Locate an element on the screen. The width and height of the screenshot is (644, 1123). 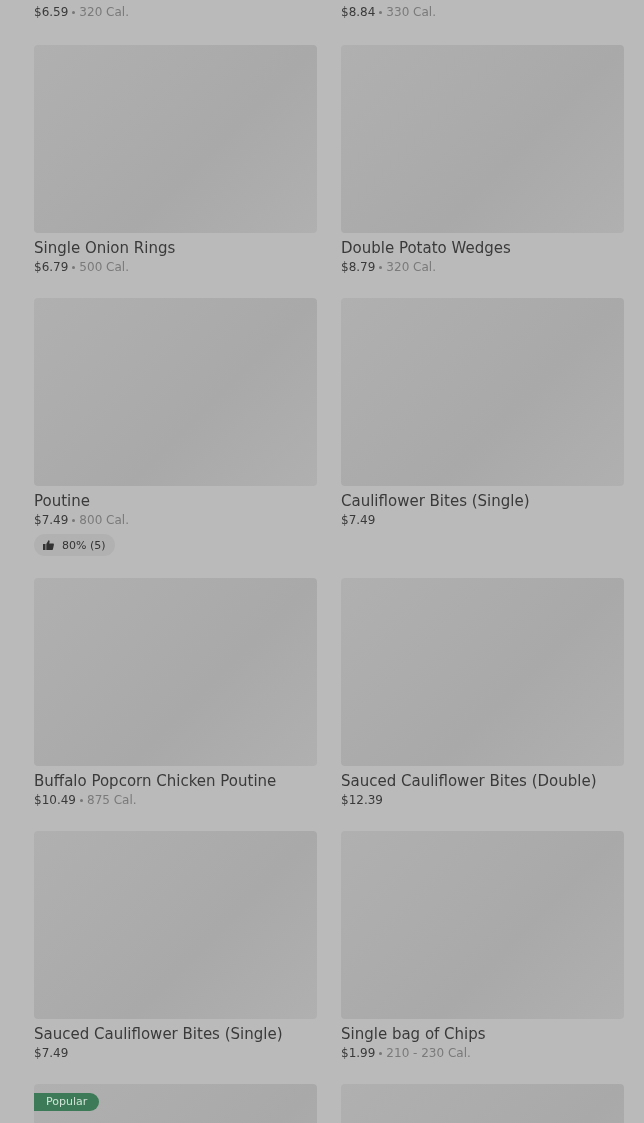
menu-item-card: Single Onion Rings $6.79 500 Cal. is located at coordinates (175, 160).